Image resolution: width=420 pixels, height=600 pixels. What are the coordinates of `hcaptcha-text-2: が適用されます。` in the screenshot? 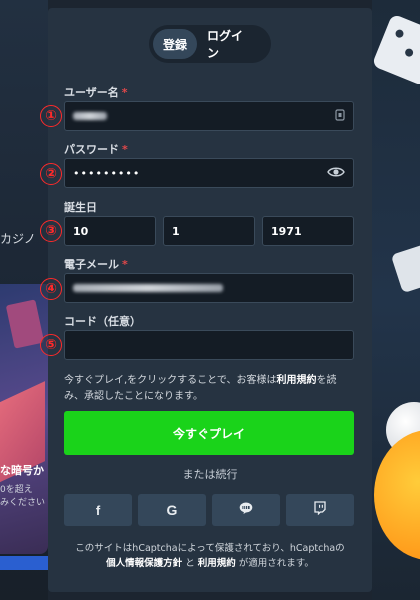 It's located at (274, 563).